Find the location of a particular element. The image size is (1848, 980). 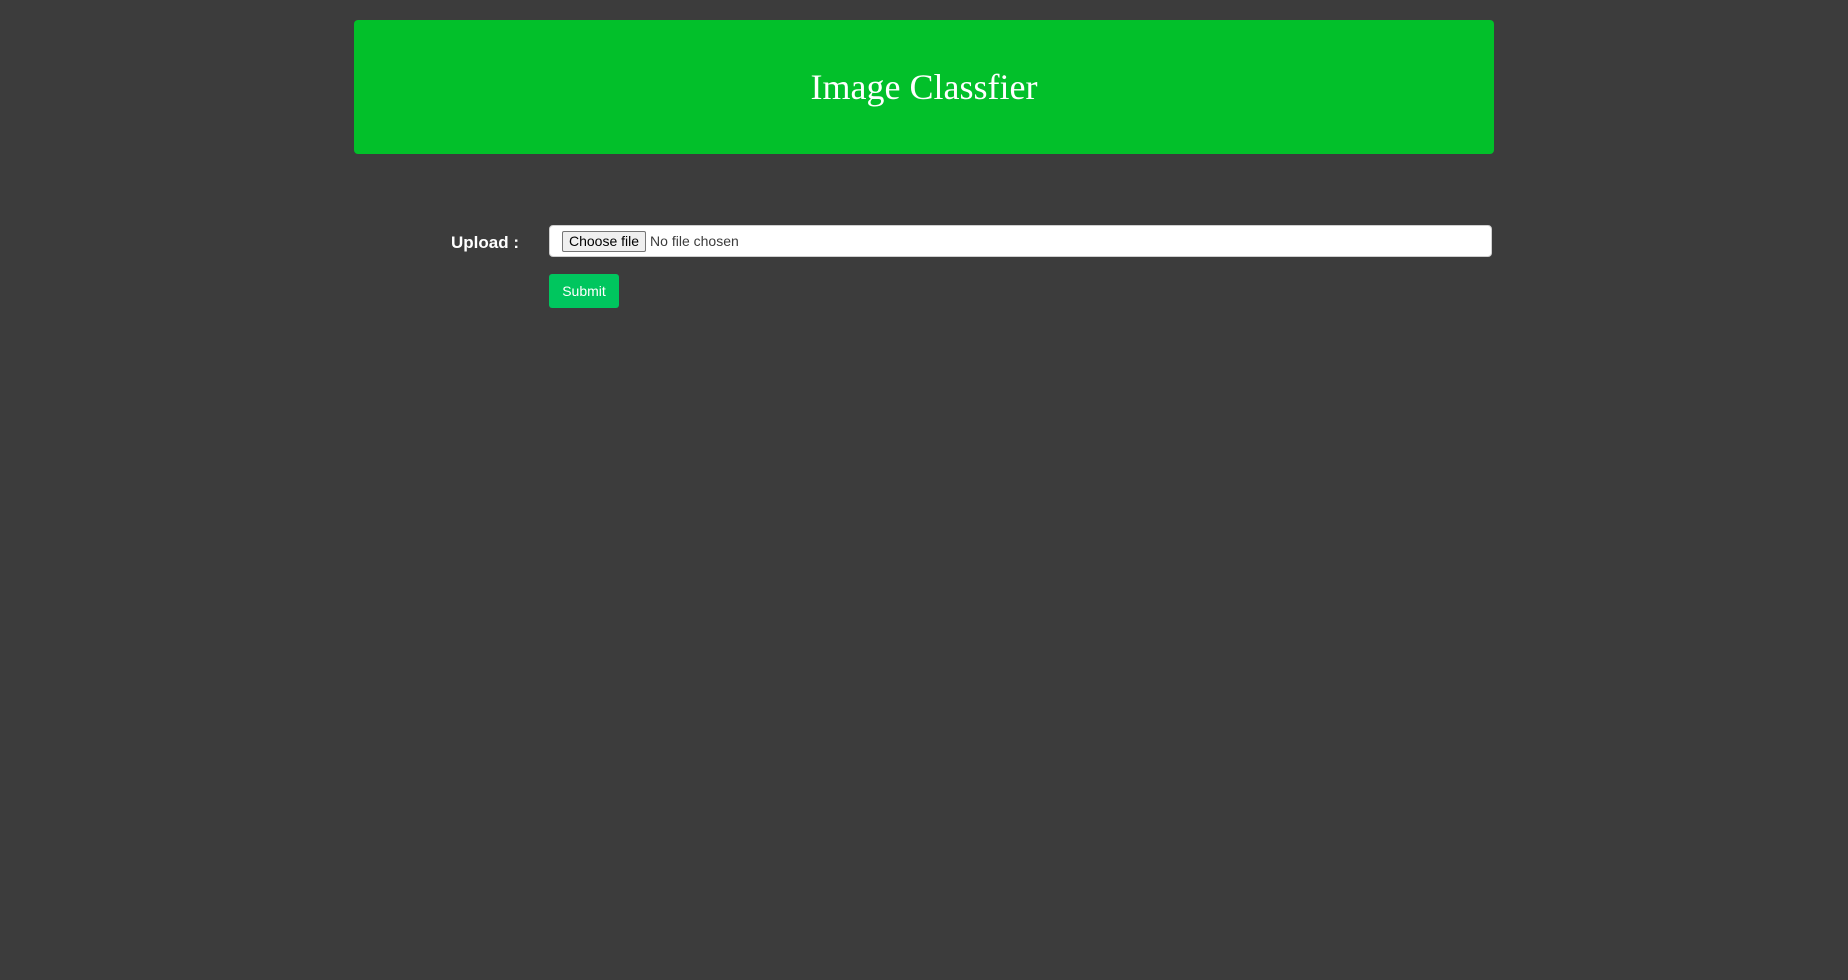

choose-file-button: Choose file is located at coordinates (604, 241).